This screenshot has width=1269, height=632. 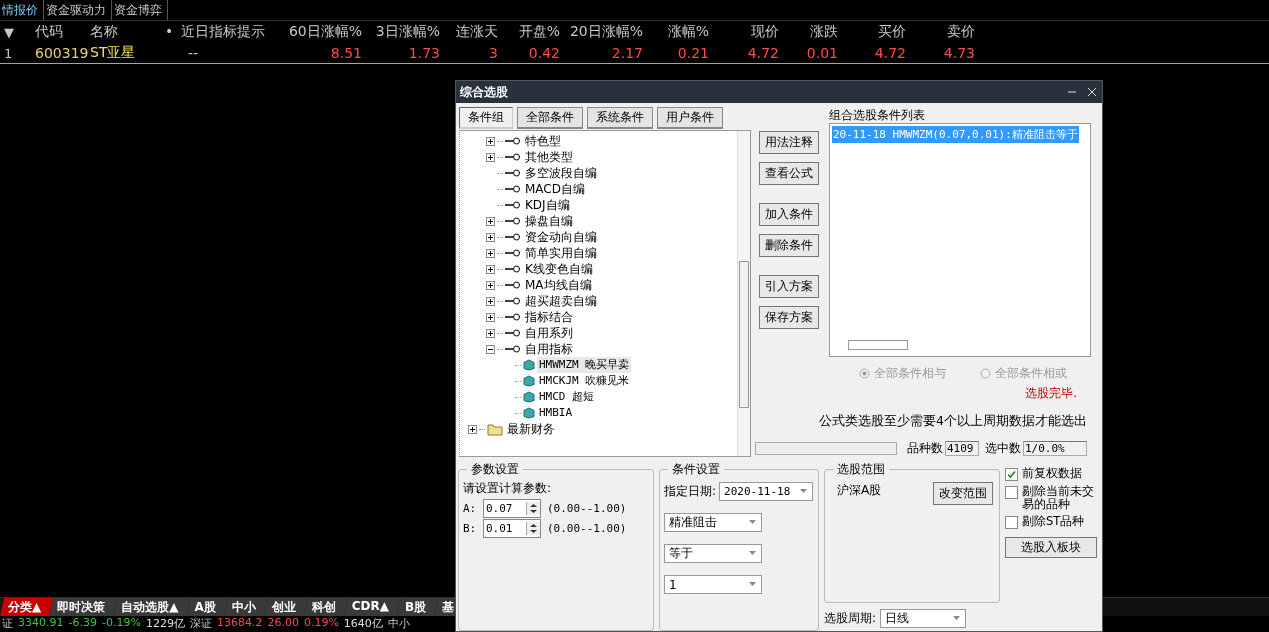 What do you see at coordinates (824, 31) in the screenshot?
I see `column-header: 涨跌` at bounding box center [824, 31].